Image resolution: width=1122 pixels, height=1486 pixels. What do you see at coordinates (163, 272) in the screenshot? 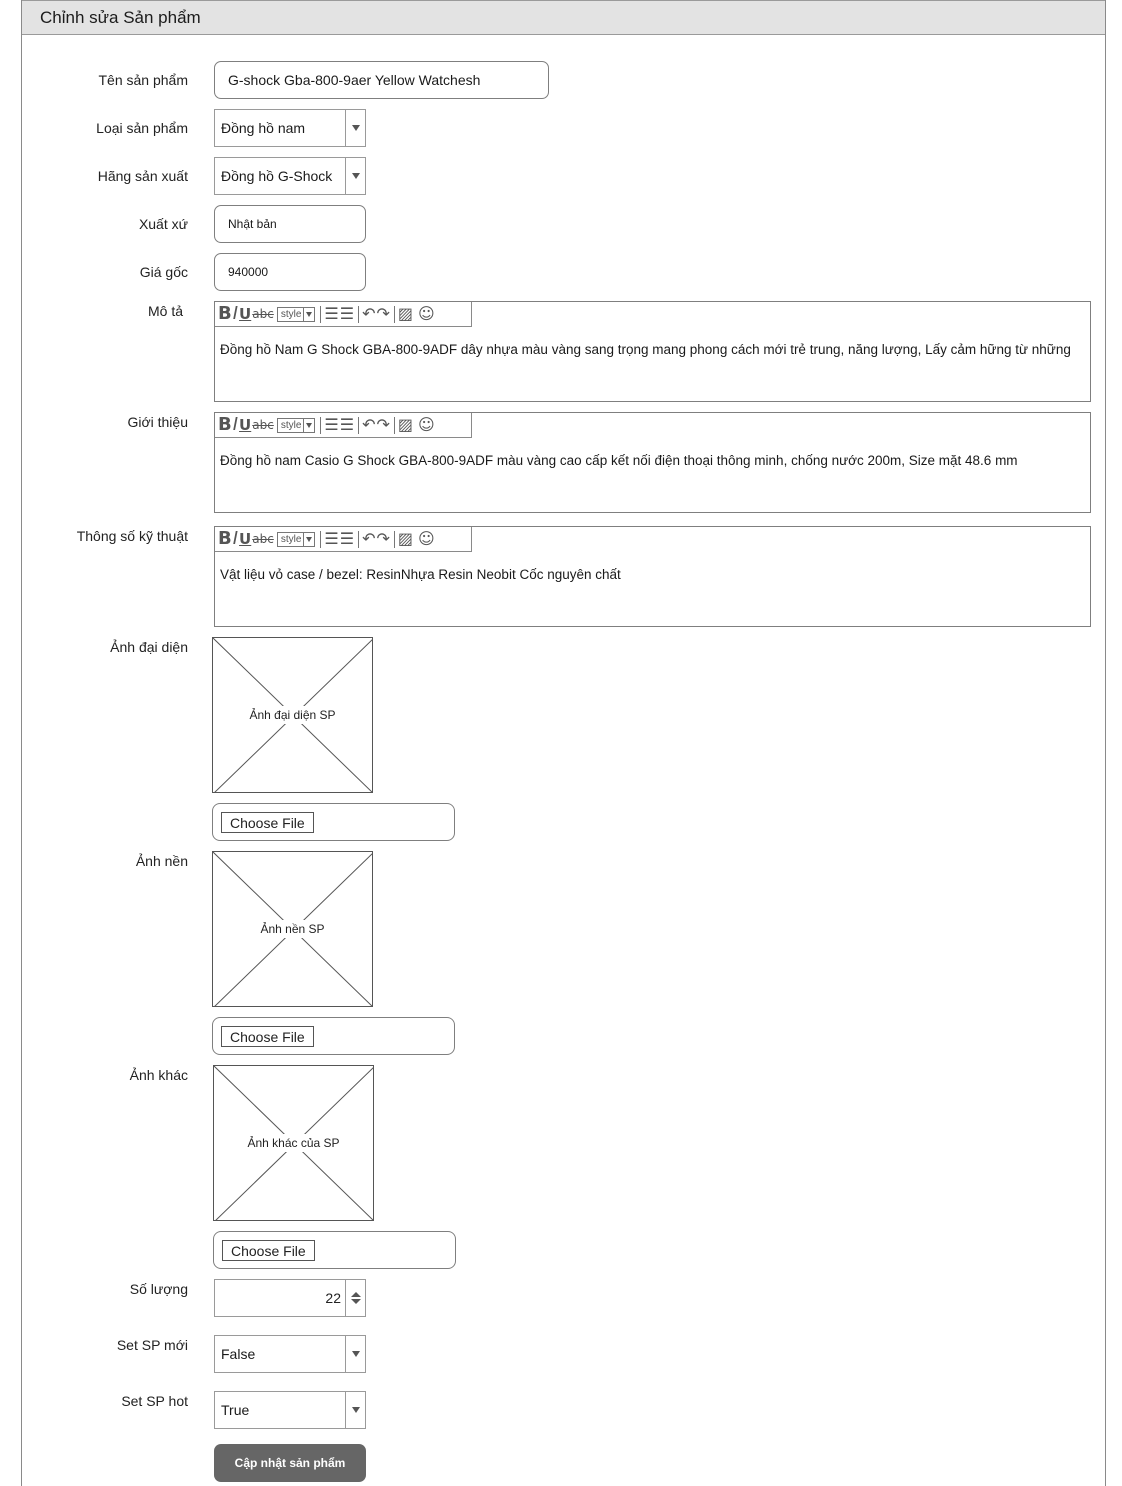
I see `gia-goc-label: Giá gốc` at bounding box center [163, 272].